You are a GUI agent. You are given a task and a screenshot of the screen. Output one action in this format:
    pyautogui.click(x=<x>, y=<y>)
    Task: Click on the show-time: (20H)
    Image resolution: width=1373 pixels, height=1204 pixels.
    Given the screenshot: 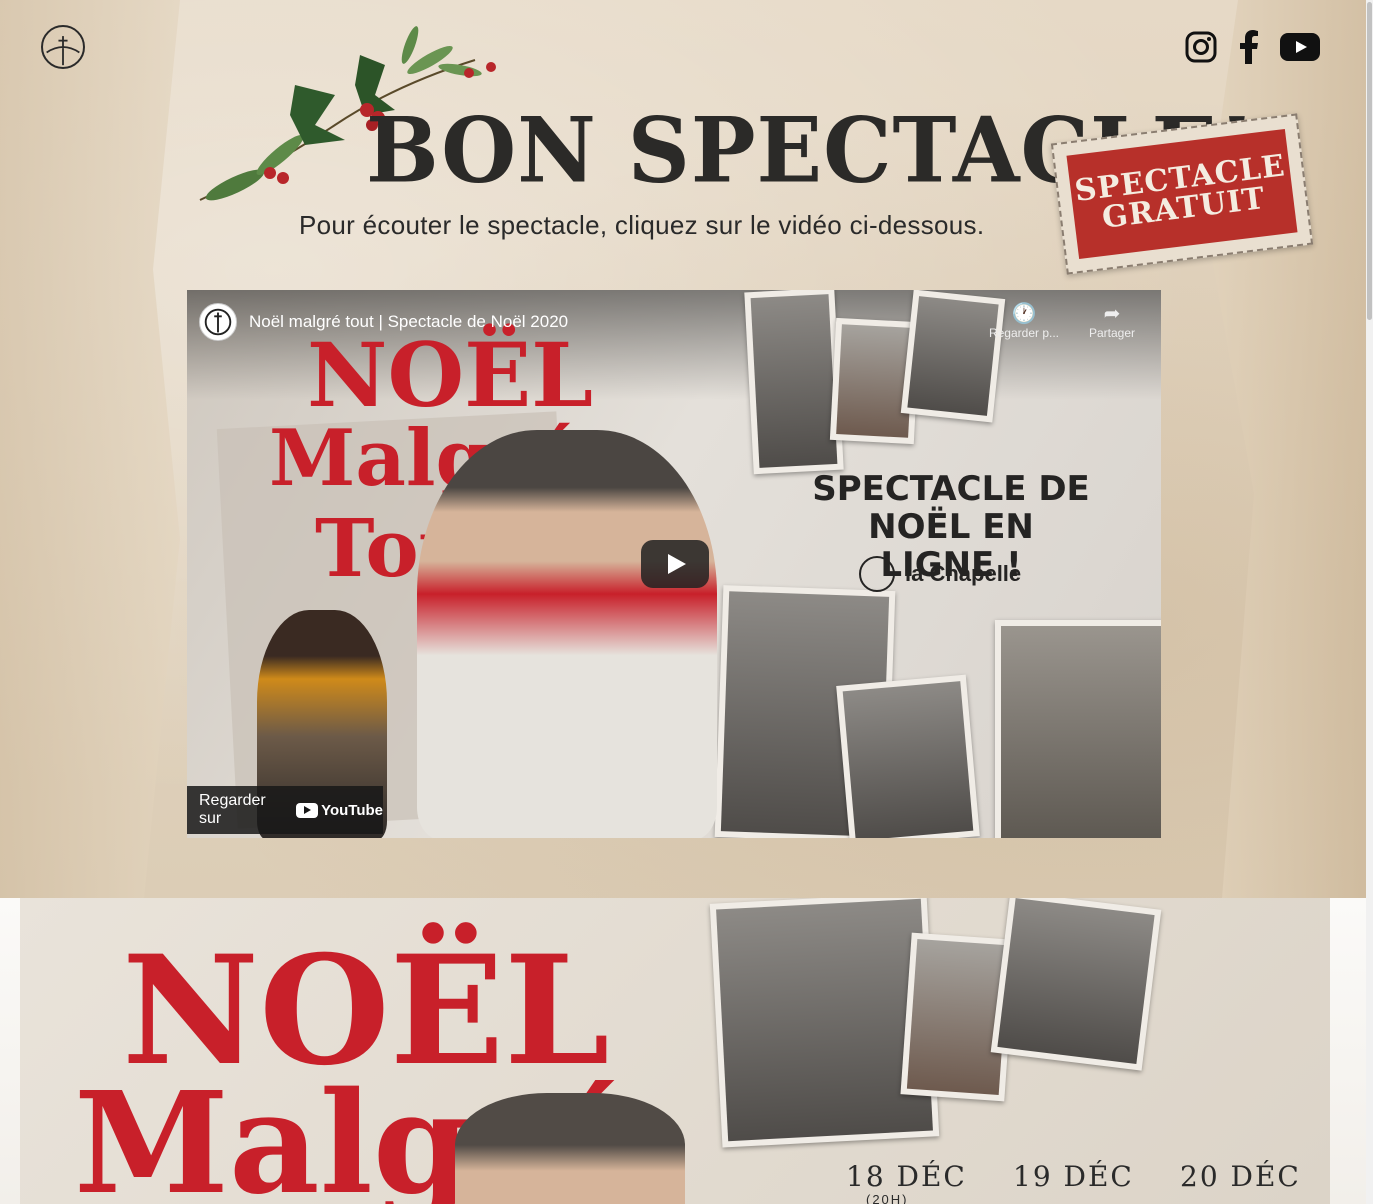 What is the action you would take?
    pyautogui.click(x=887, y=1198)
    